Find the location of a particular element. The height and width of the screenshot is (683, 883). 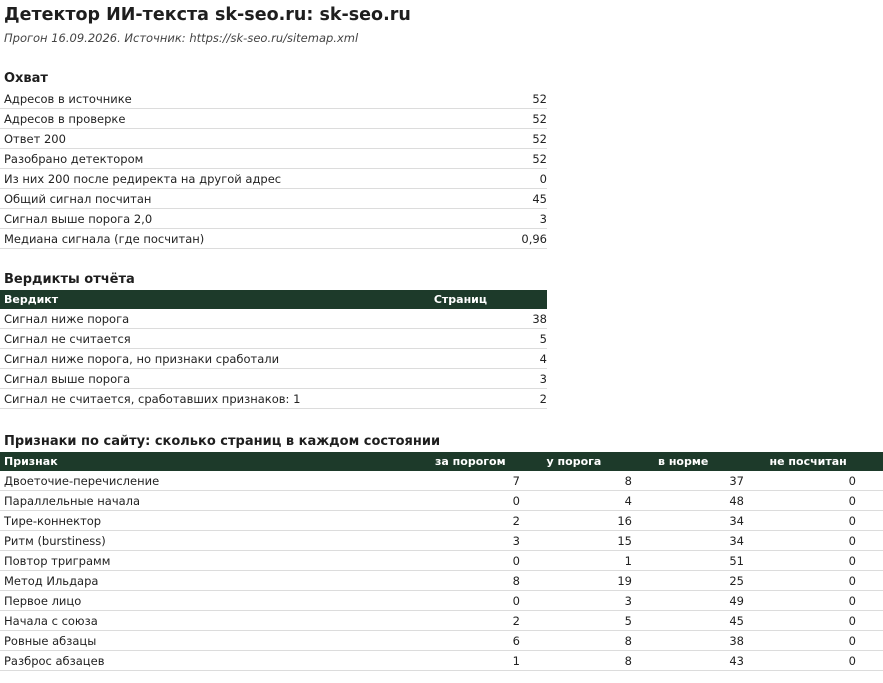

table-row: Ровные абзацы 6 8 38 0 is located at coordinates (441, 641).